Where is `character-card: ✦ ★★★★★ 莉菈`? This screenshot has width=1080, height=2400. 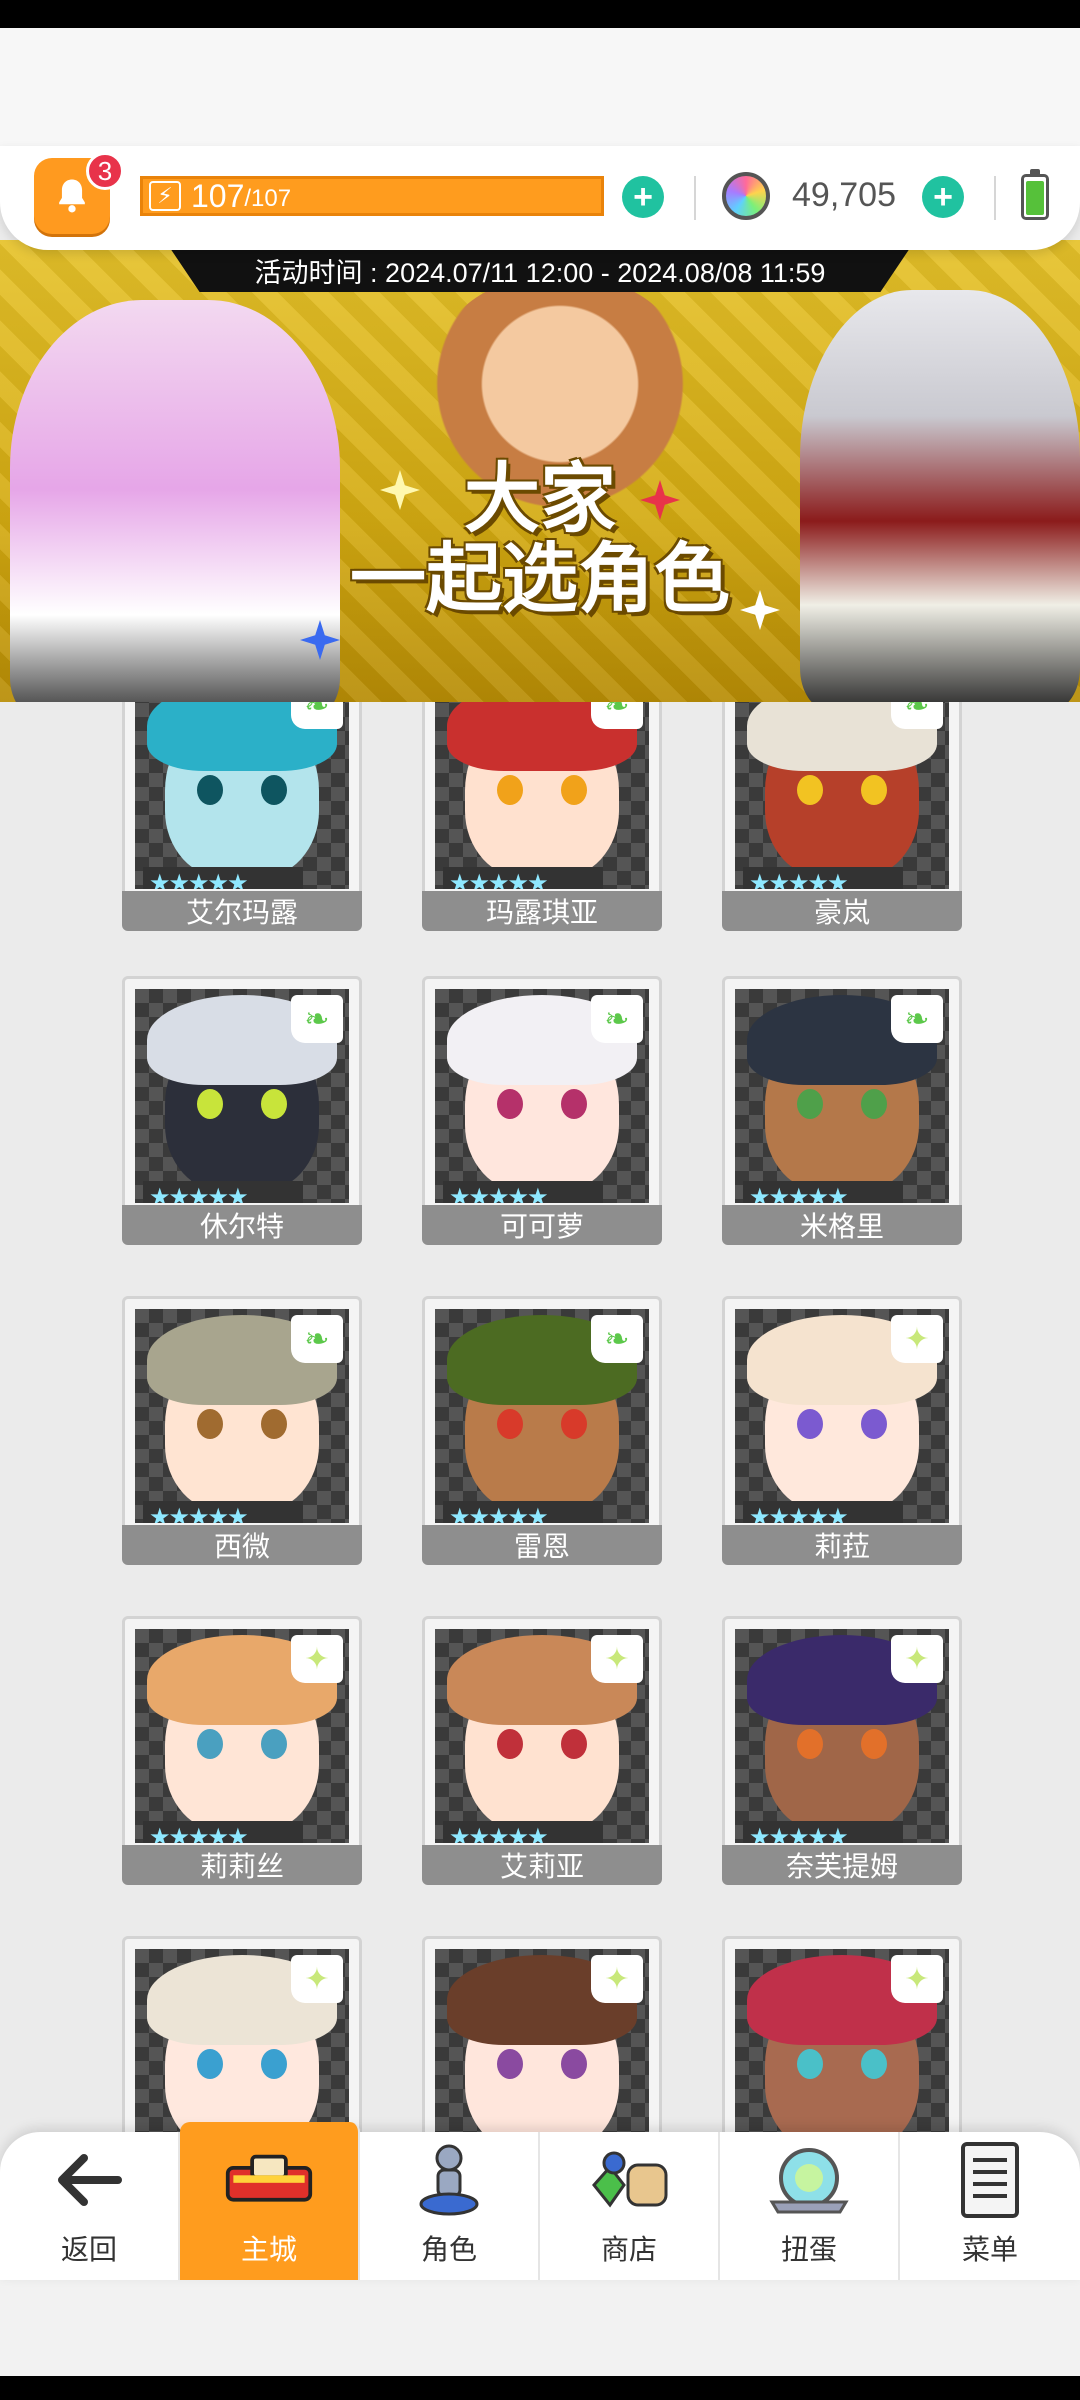
character-card: ✦ ★★★★★ 莉菈 is located at coordinates (842, 1430).